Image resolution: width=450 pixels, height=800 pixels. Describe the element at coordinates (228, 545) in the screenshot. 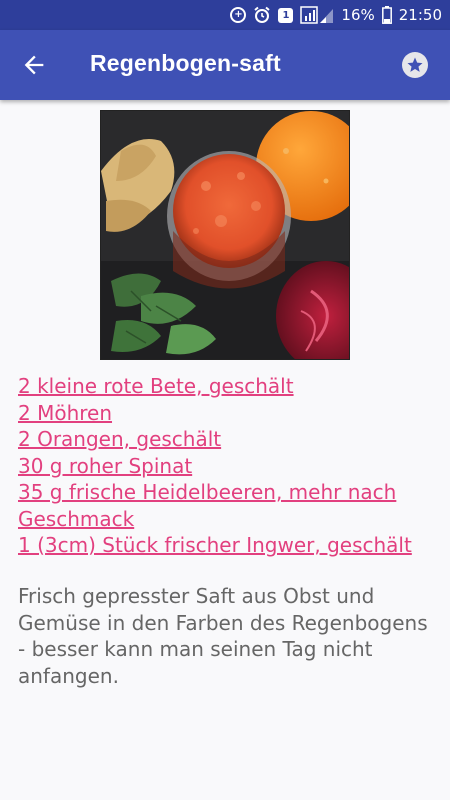

I see `ingredient-link: 1 (3cm) Stück frischer Ingwer, geschält` at that location.